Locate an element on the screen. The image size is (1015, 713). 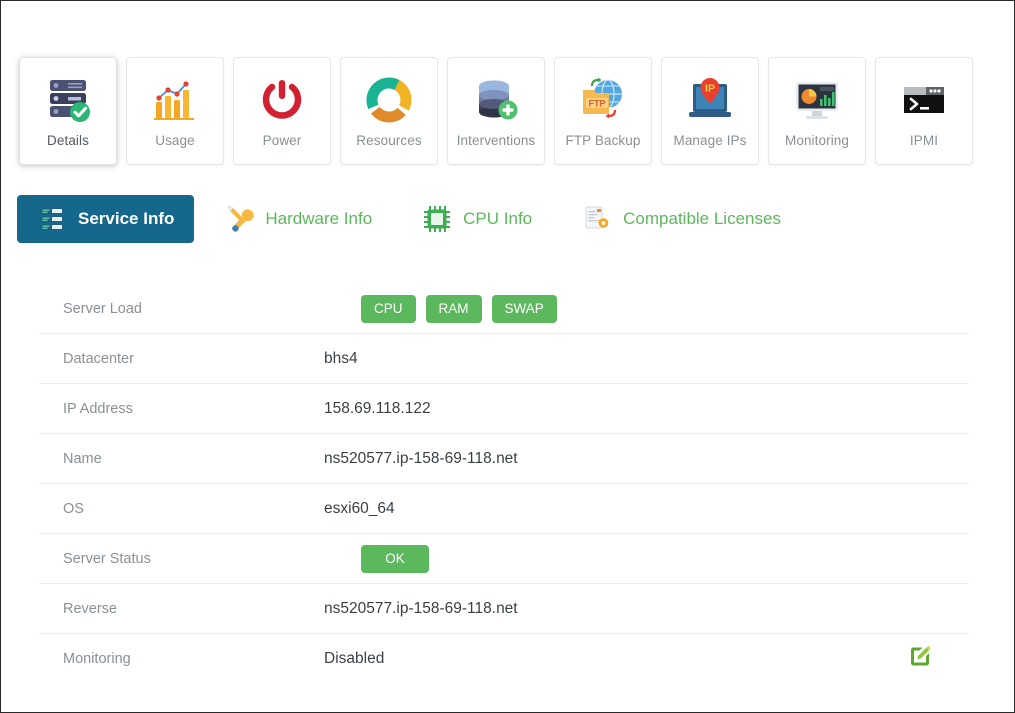
row-label: IP Address is located at coordinates (98, 408).